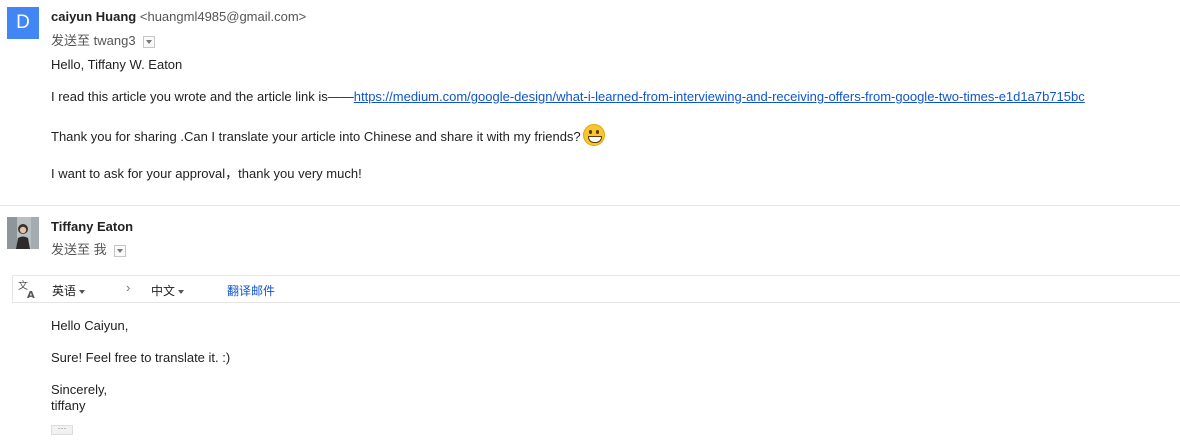 This screenshot has height=443, width=1180. What do you see at coordinates (68, 405) in the screenshot?
I see `message-signature: tiffany` at bounding box center [68, 405].